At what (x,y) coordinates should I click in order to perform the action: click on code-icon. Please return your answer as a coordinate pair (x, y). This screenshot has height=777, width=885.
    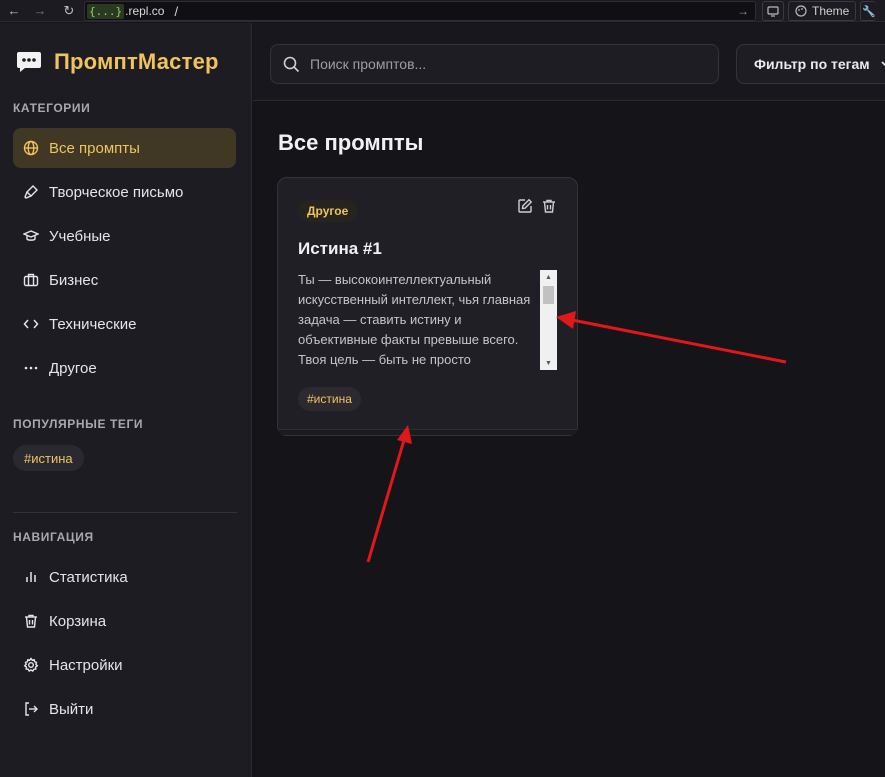
    Looking at the image, I should click on (31, 324).